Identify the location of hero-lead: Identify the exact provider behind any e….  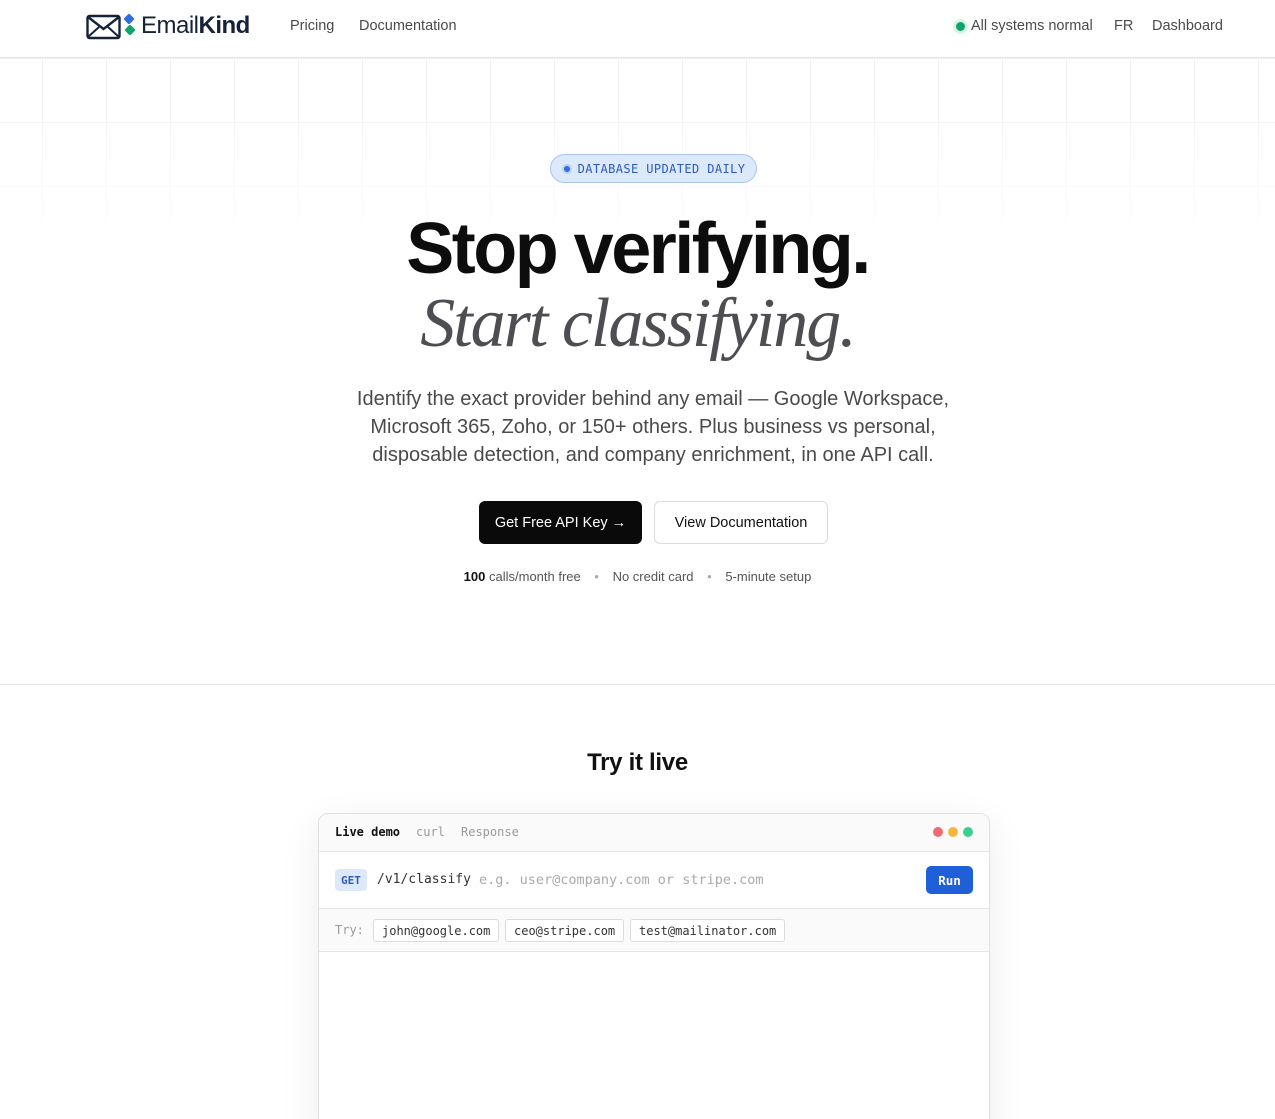
(653, 427).